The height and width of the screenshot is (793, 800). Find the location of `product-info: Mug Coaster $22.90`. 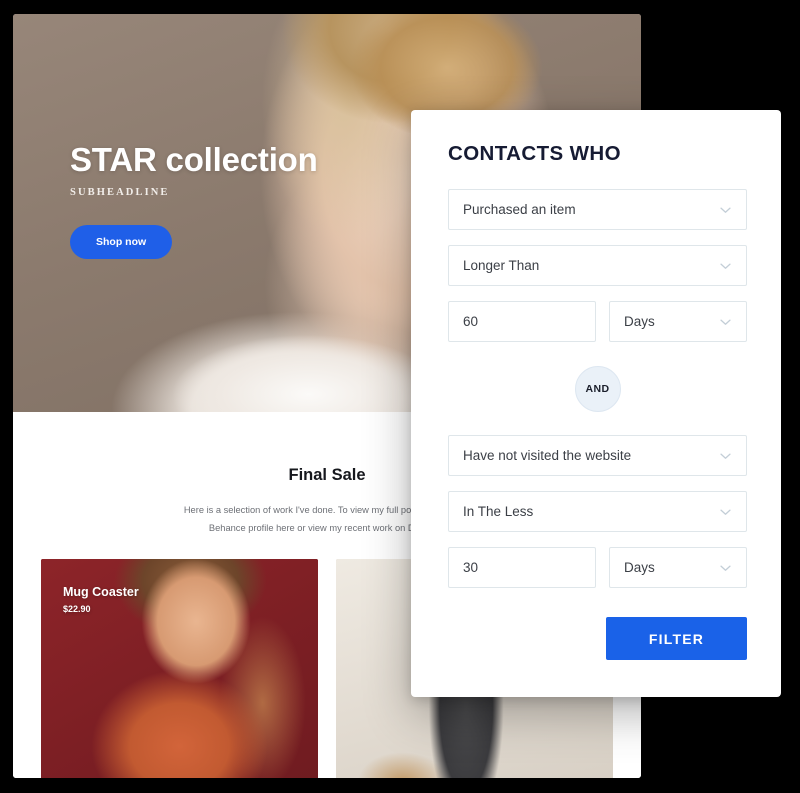

product-info: Mug Coaster $22.90 is located at coordinates (101, 599).